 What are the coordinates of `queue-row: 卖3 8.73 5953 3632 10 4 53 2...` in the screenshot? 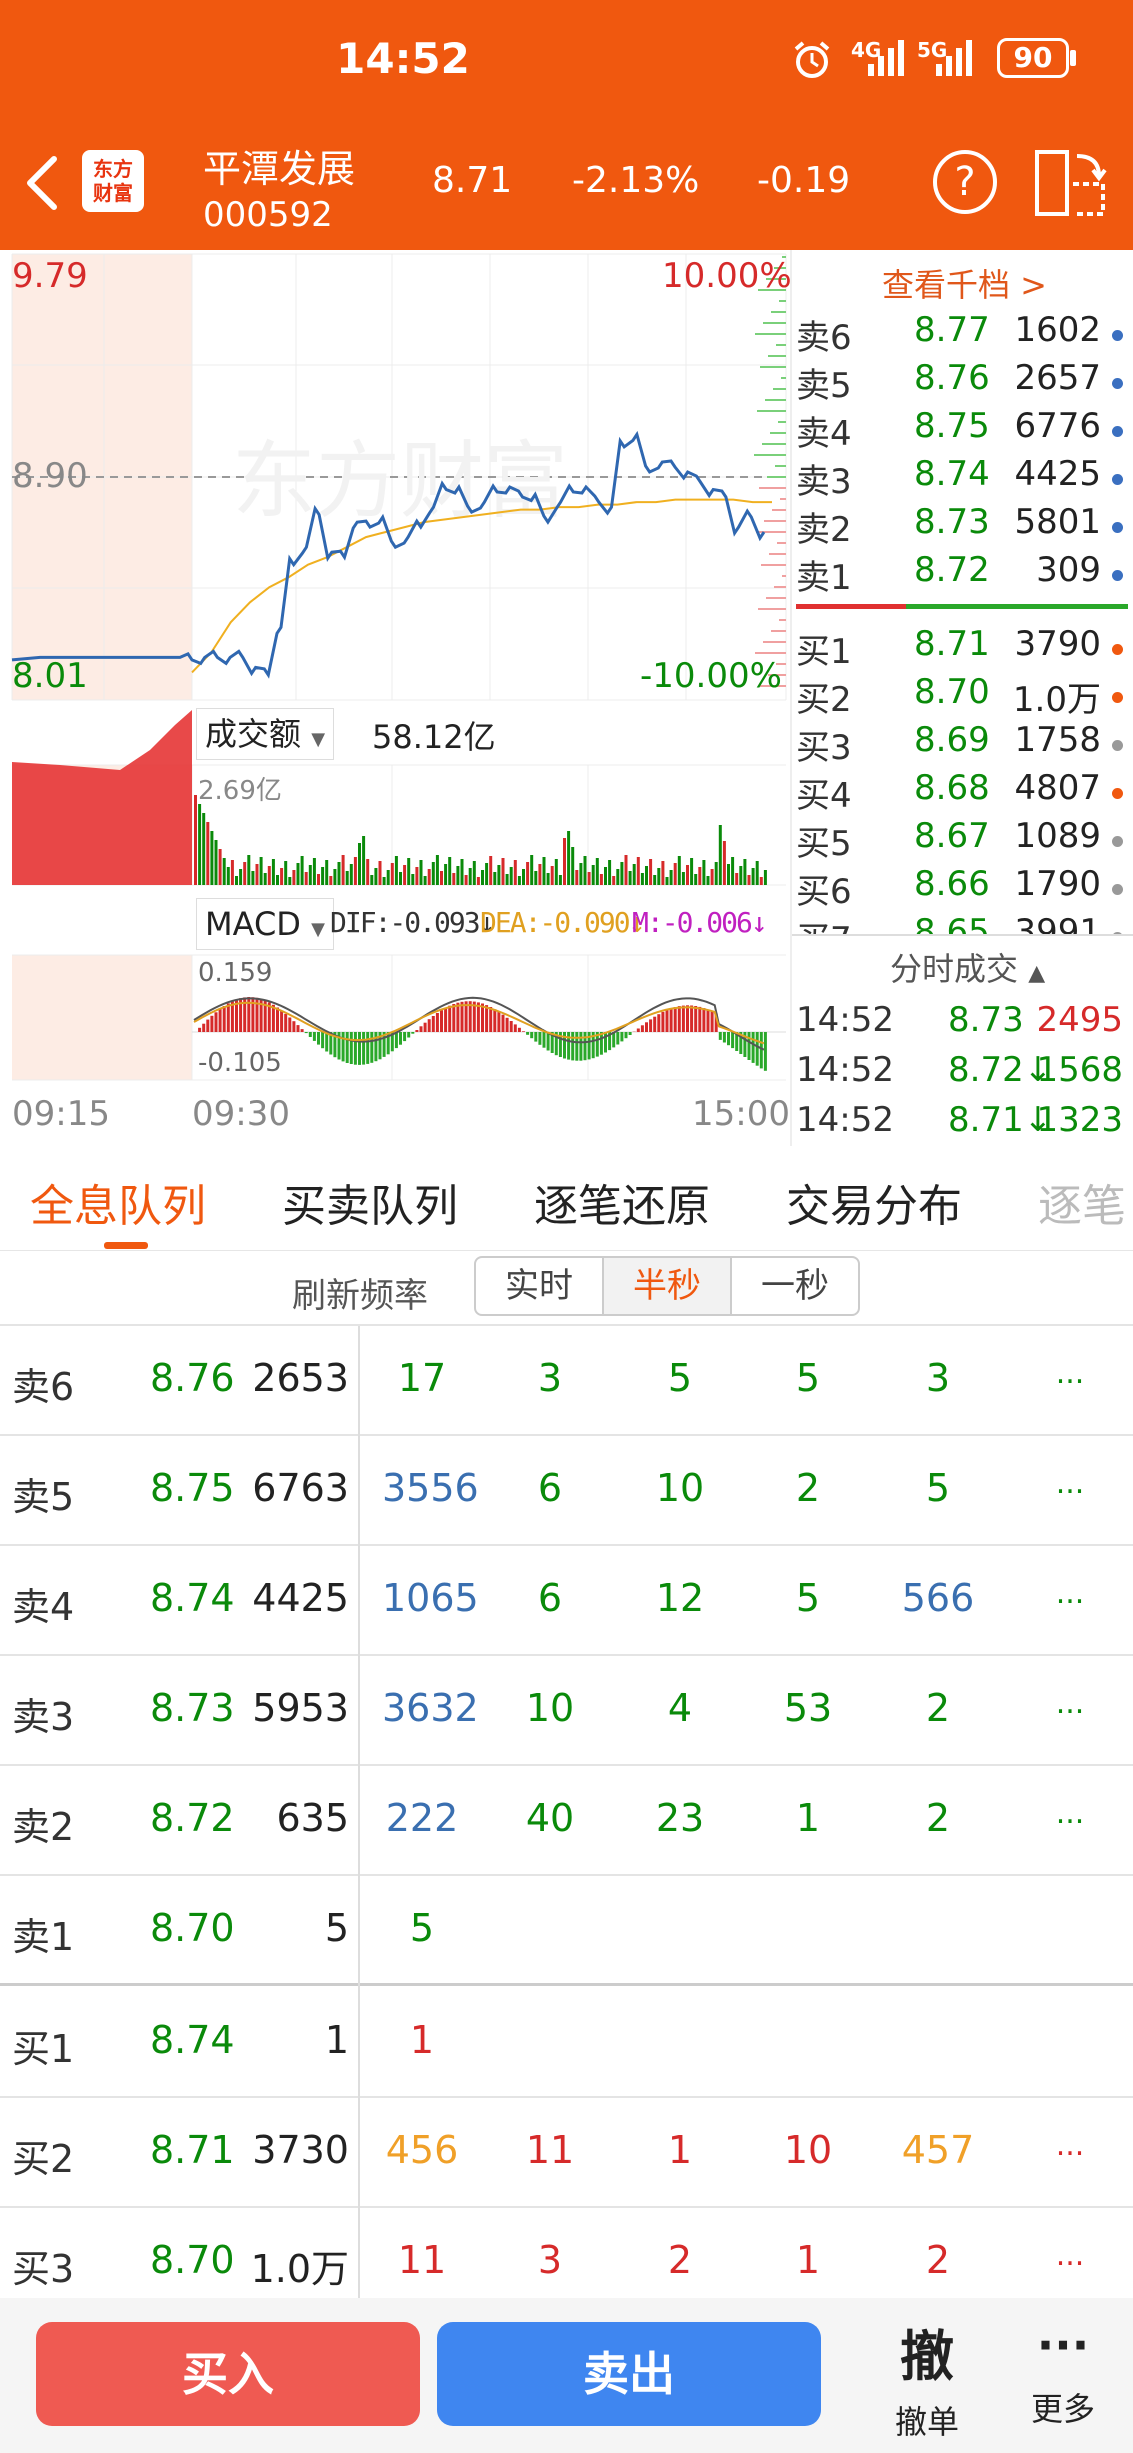 It's located at (566, 1711).